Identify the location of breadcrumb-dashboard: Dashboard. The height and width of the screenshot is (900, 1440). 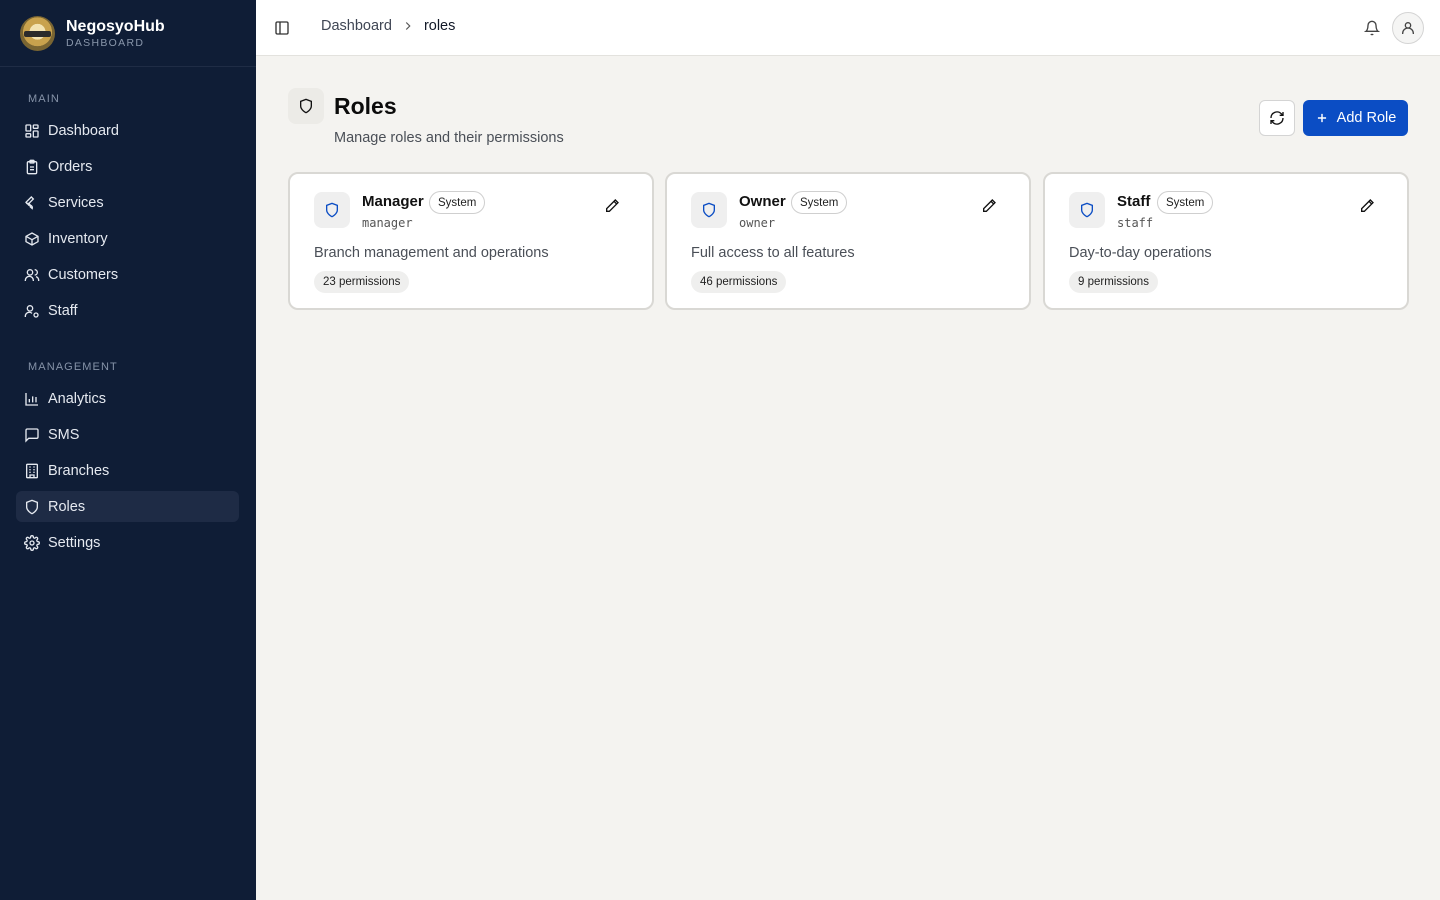
(356, 26).